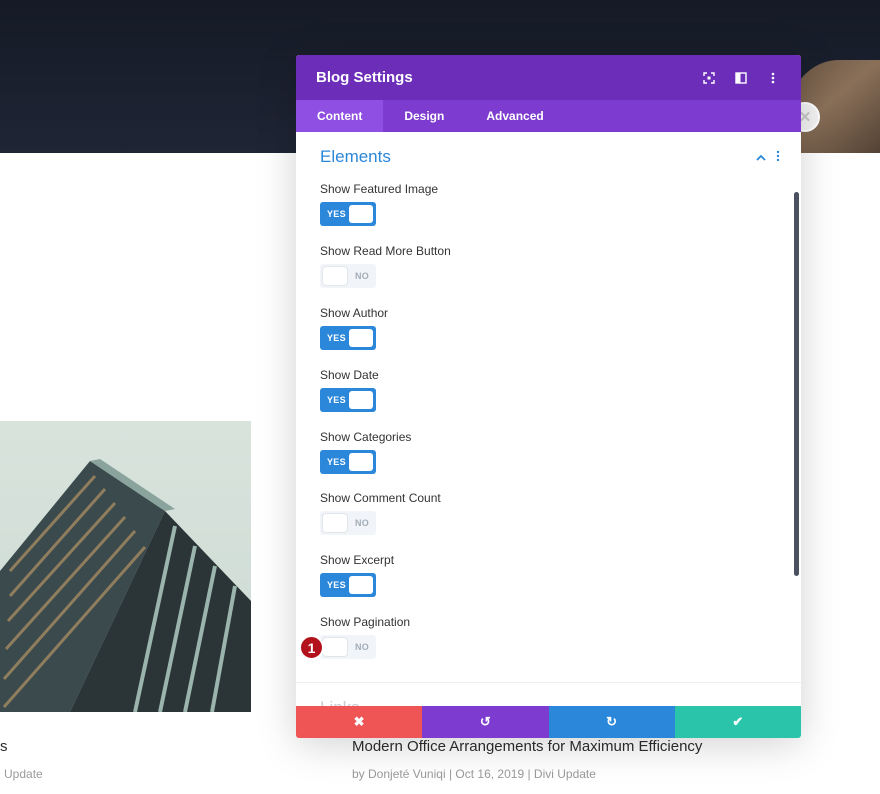 The width and height of the screenshot is (880, 794). I want to click on modal-header-icons, so click(741, 78).